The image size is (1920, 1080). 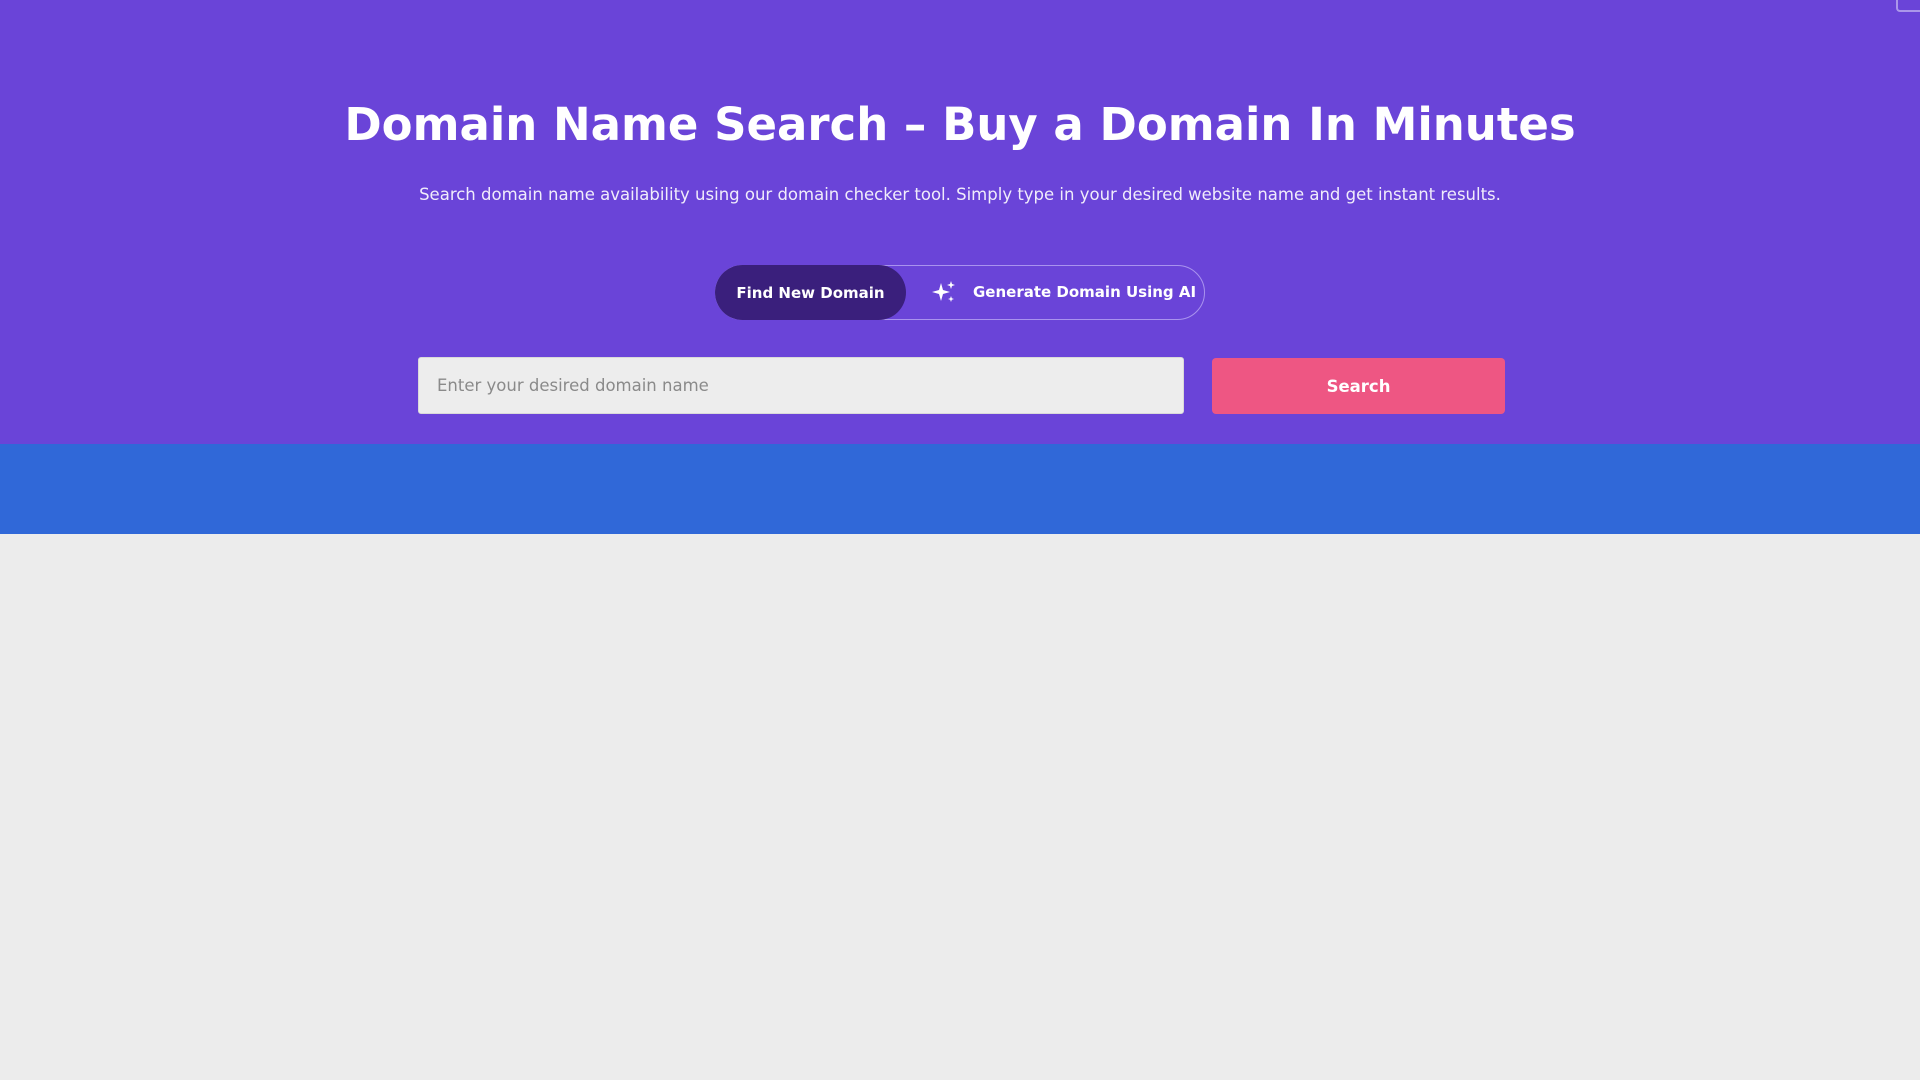 What do you see at coordinates (943, 291) in the screenshot?
I see `sparkle-icon` at bounding box center [943, 291].